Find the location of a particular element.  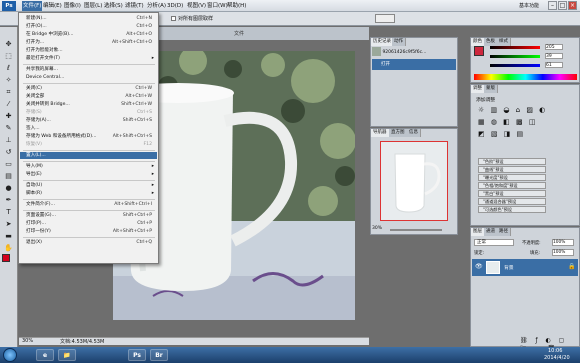

tab-navigator: 导航器 is located at coordinates (380, 133).